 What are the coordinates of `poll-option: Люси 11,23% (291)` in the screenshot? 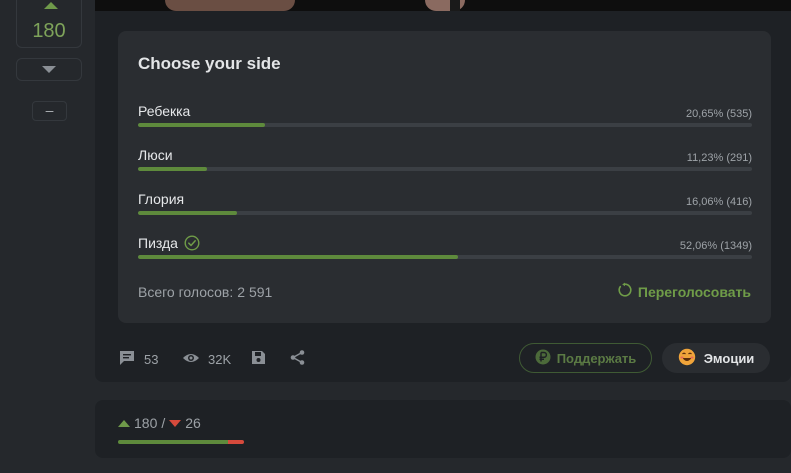 It's located at (445, 162).